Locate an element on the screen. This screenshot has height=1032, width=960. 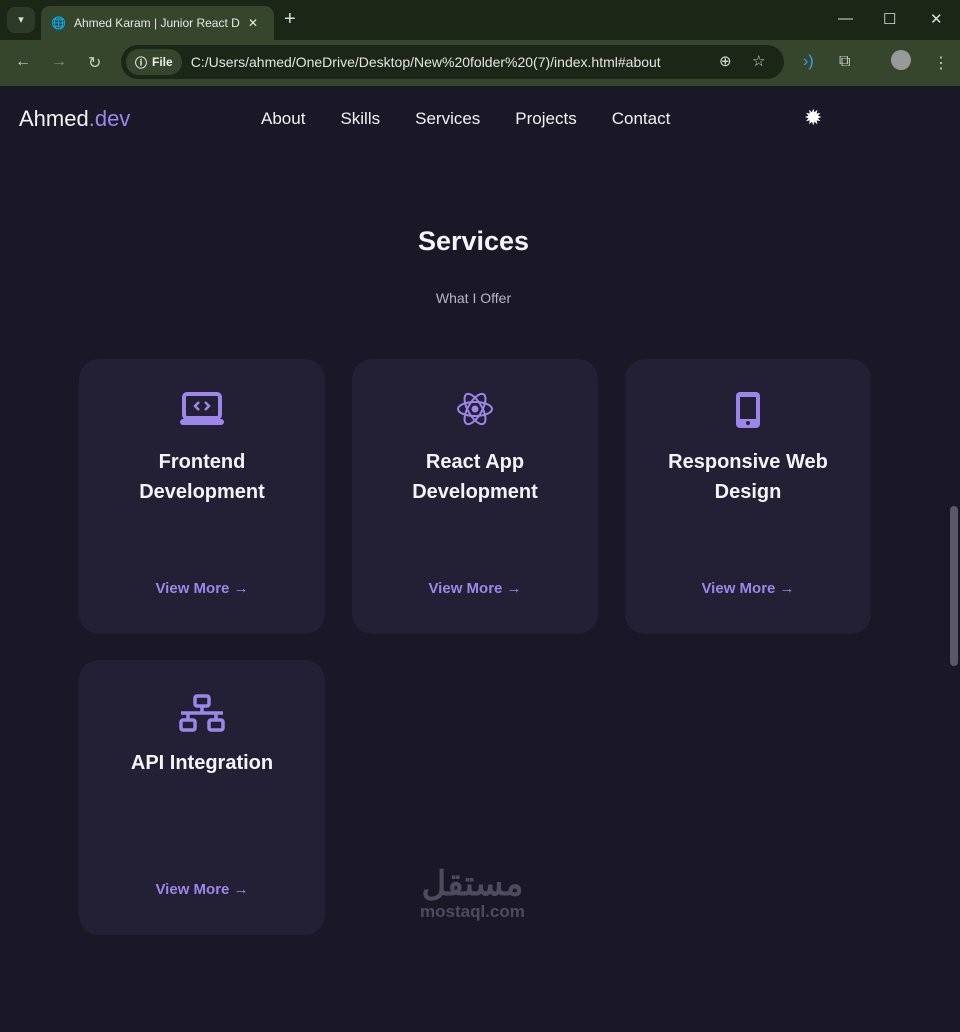
service-card: React App Development View More → is located at coordinates (475, 496).